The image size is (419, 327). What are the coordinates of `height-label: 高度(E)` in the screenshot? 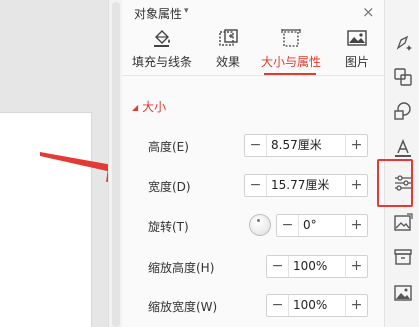 It's located at (168, 147).